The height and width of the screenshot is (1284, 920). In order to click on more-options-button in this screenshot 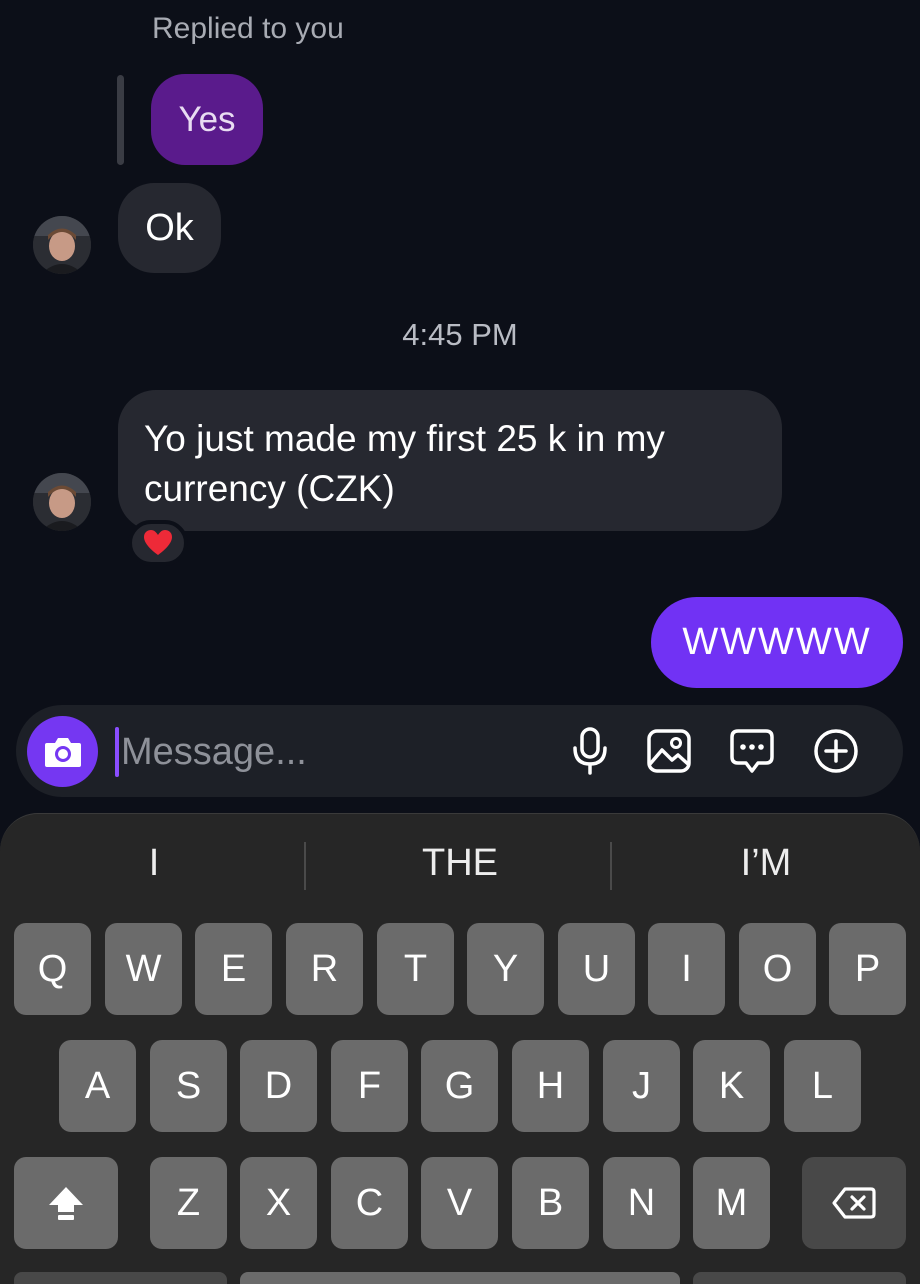, I will do `click(836, 751)`.